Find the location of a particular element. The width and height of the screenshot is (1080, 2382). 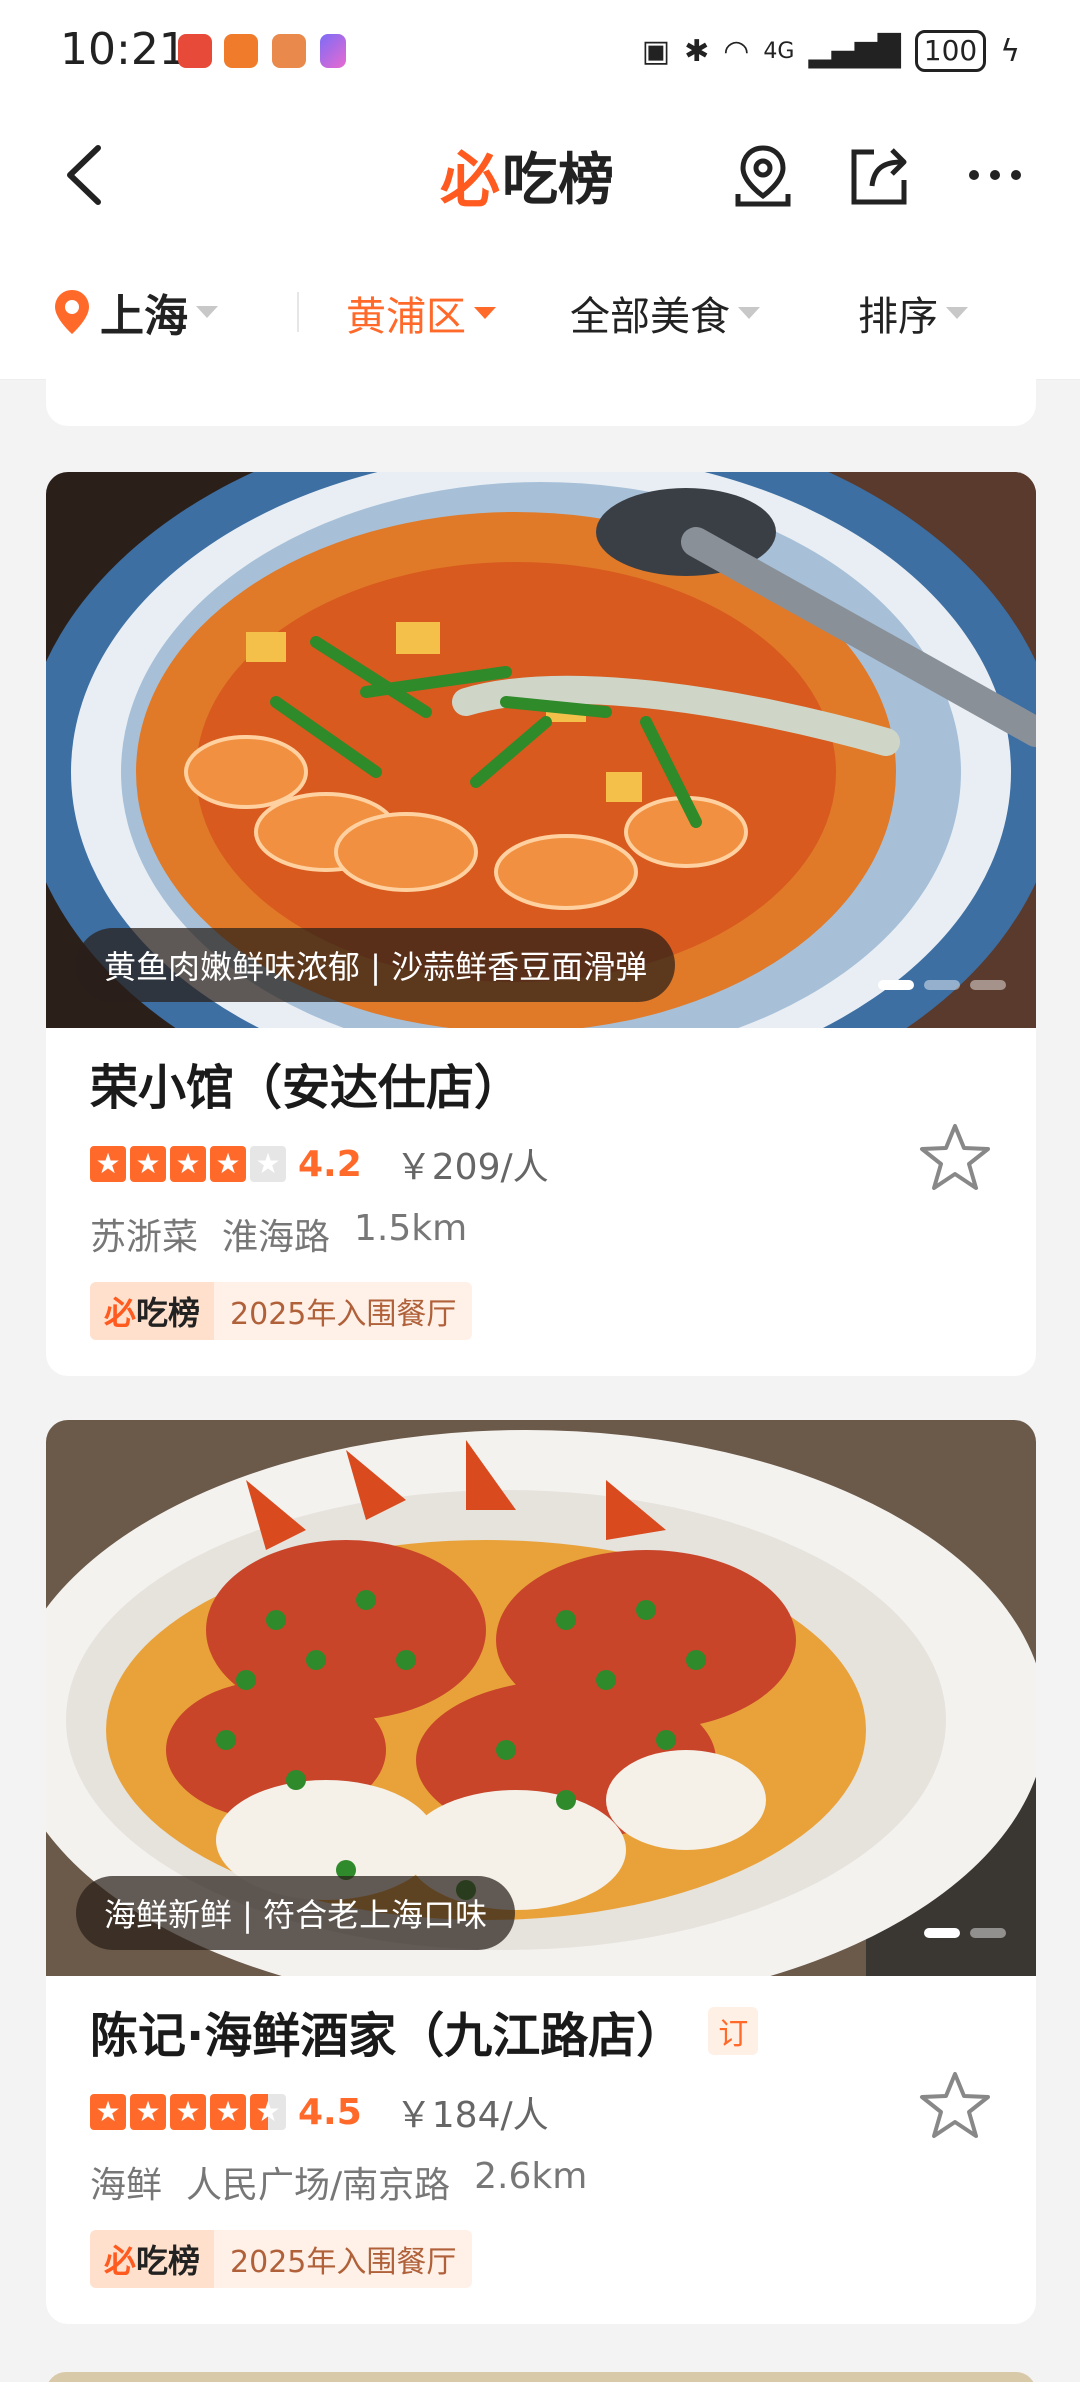

back-arrow-icon is located at coordinates (86, 175).